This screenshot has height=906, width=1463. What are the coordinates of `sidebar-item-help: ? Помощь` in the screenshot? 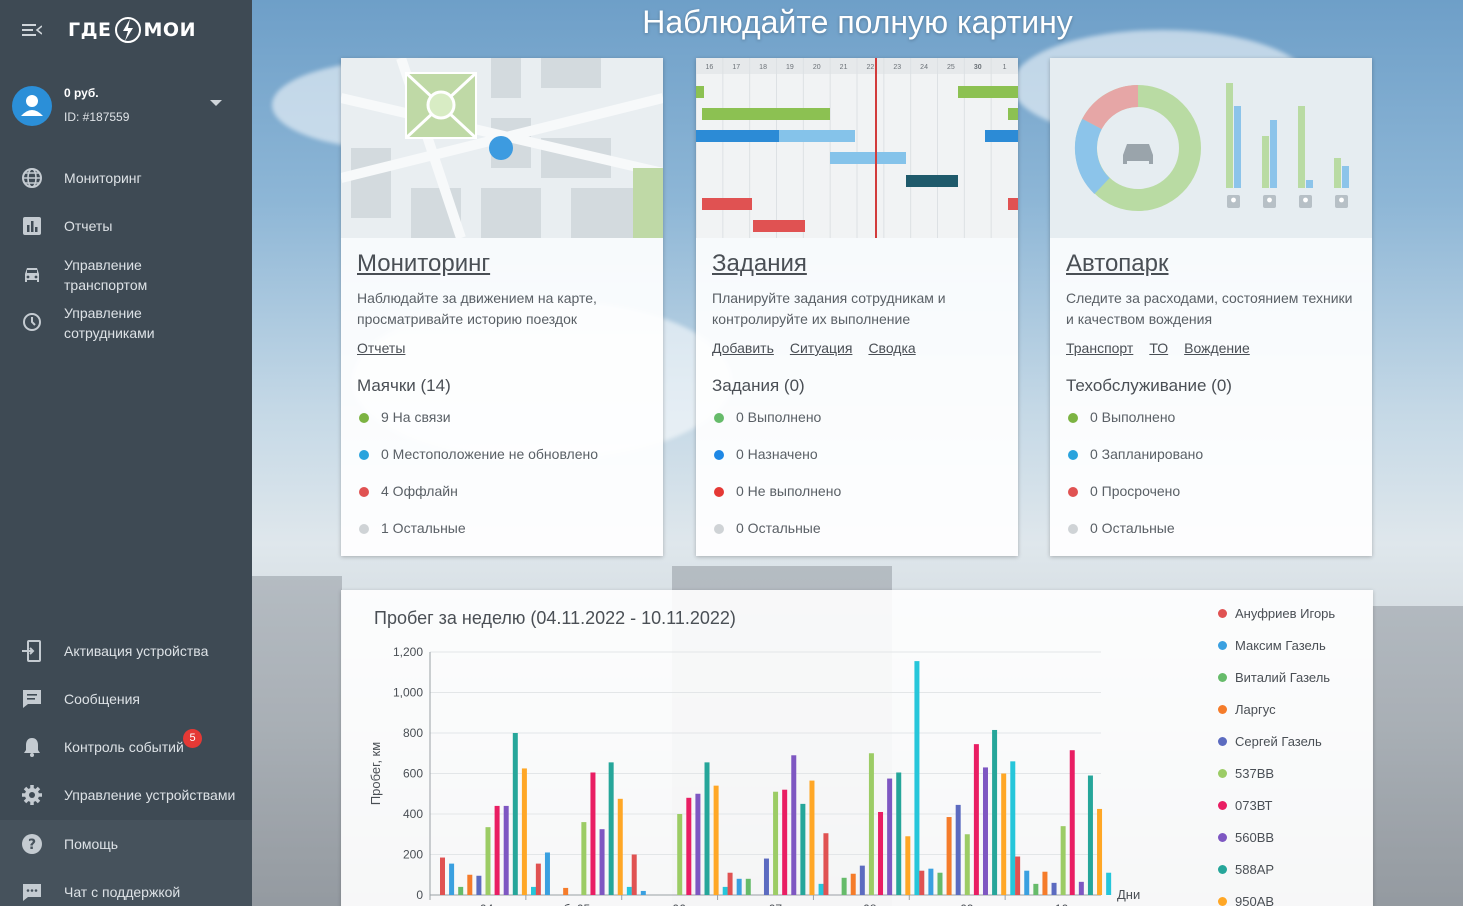 It's located at (126, 844).